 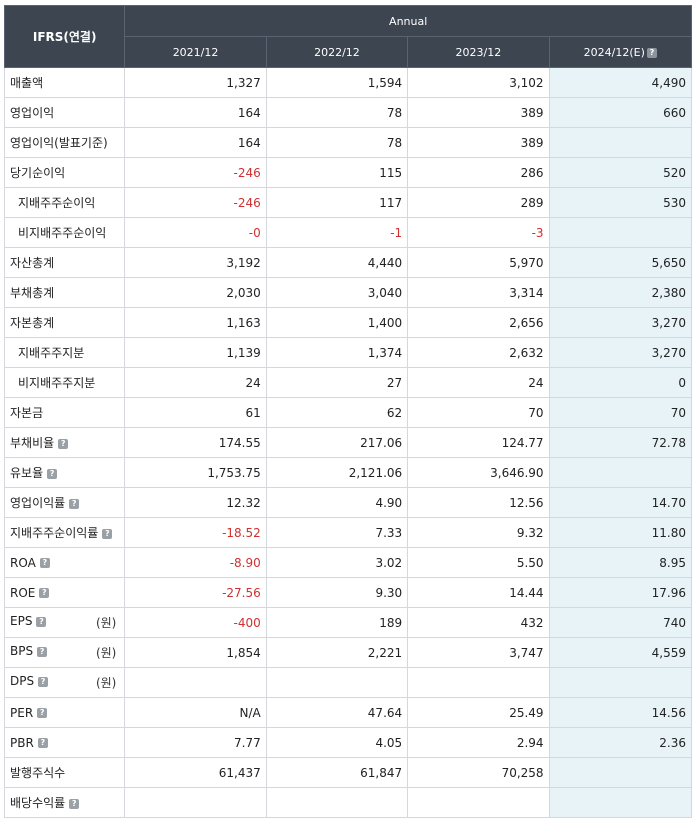 I want to click on table-row: 부채총계 2,030 3,040 3,314 2,380, so click(x=347, y=292).